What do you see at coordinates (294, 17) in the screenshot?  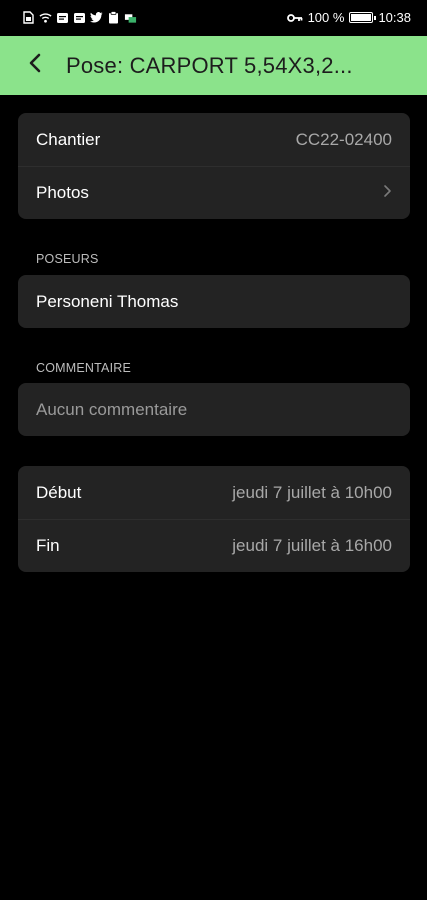 I see `key-icon` at bounding box center [294, 17].